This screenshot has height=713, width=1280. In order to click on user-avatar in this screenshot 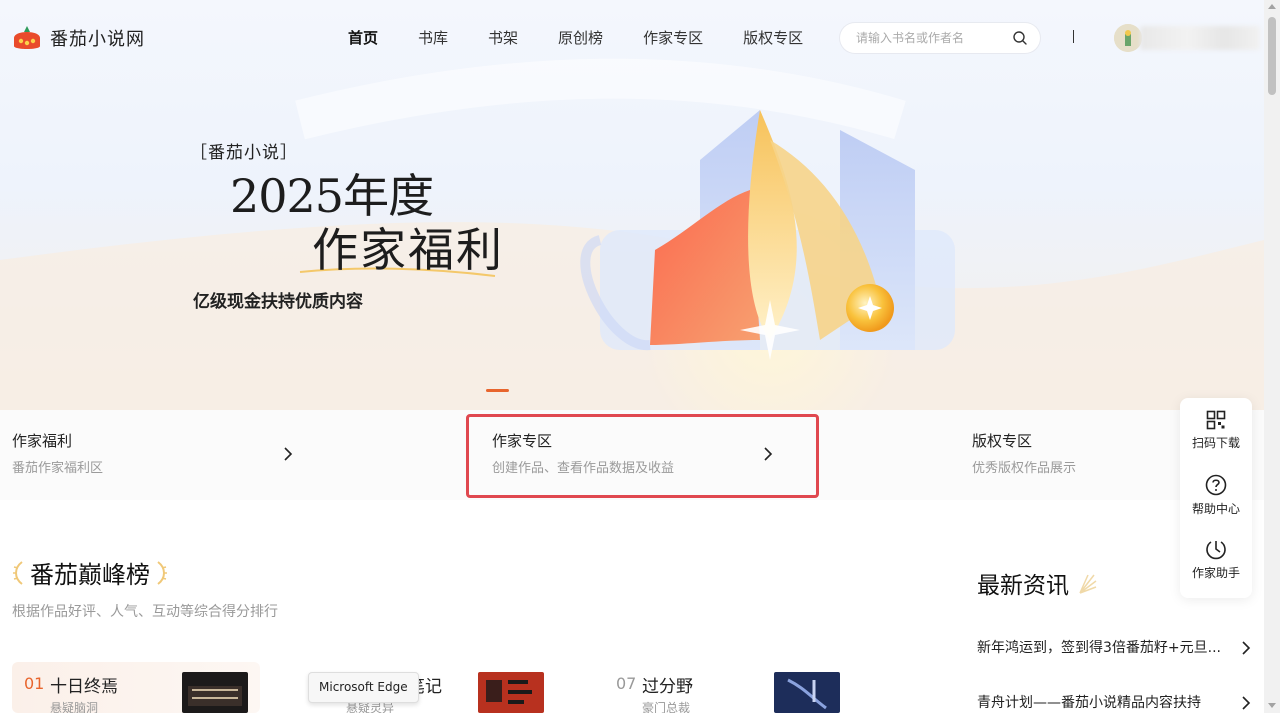, I will do `click(1128, 38)`.